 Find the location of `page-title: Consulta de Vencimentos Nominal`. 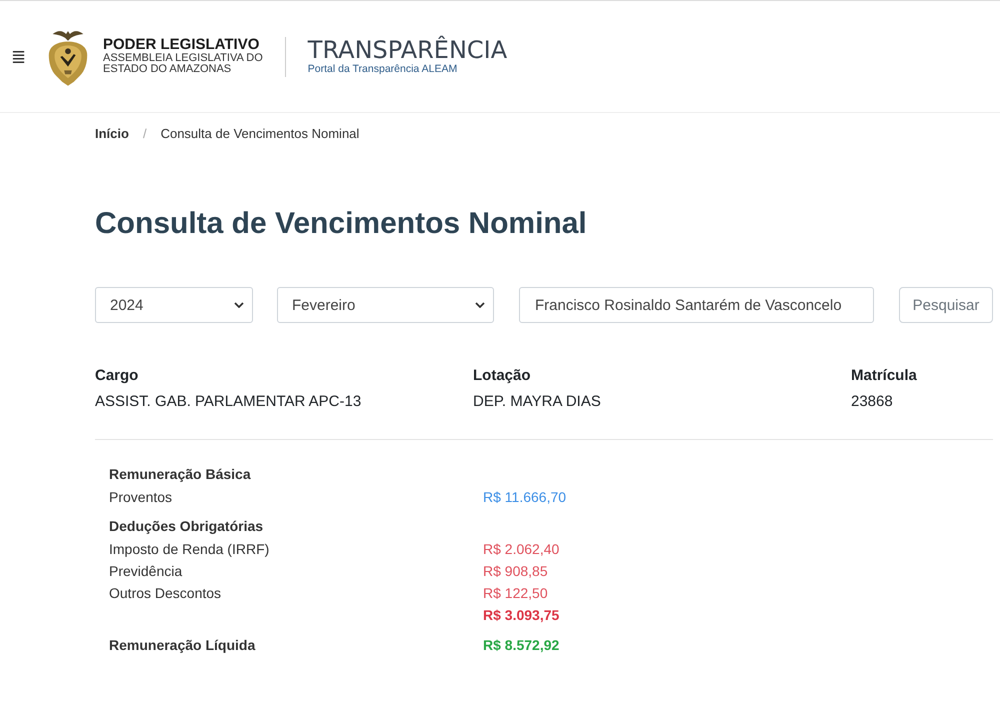

page-title: Consulta de Vencimentos Nominal is located at coordinates (341, 224).